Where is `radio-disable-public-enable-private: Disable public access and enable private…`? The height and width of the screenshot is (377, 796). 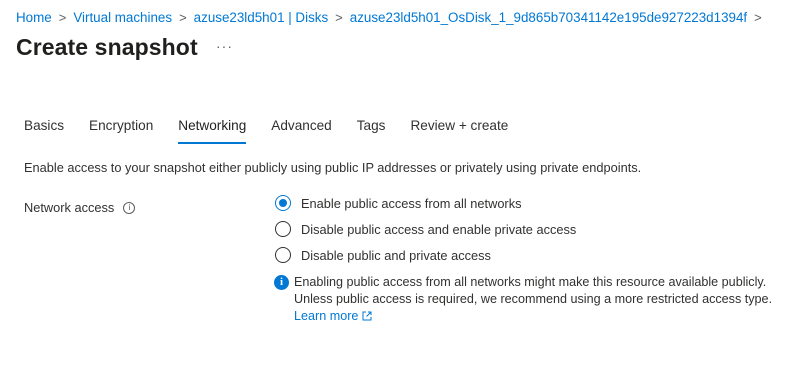 radio-disable-public-enable-private: Disable public access and enable private… is located at coordinates (425, 229).